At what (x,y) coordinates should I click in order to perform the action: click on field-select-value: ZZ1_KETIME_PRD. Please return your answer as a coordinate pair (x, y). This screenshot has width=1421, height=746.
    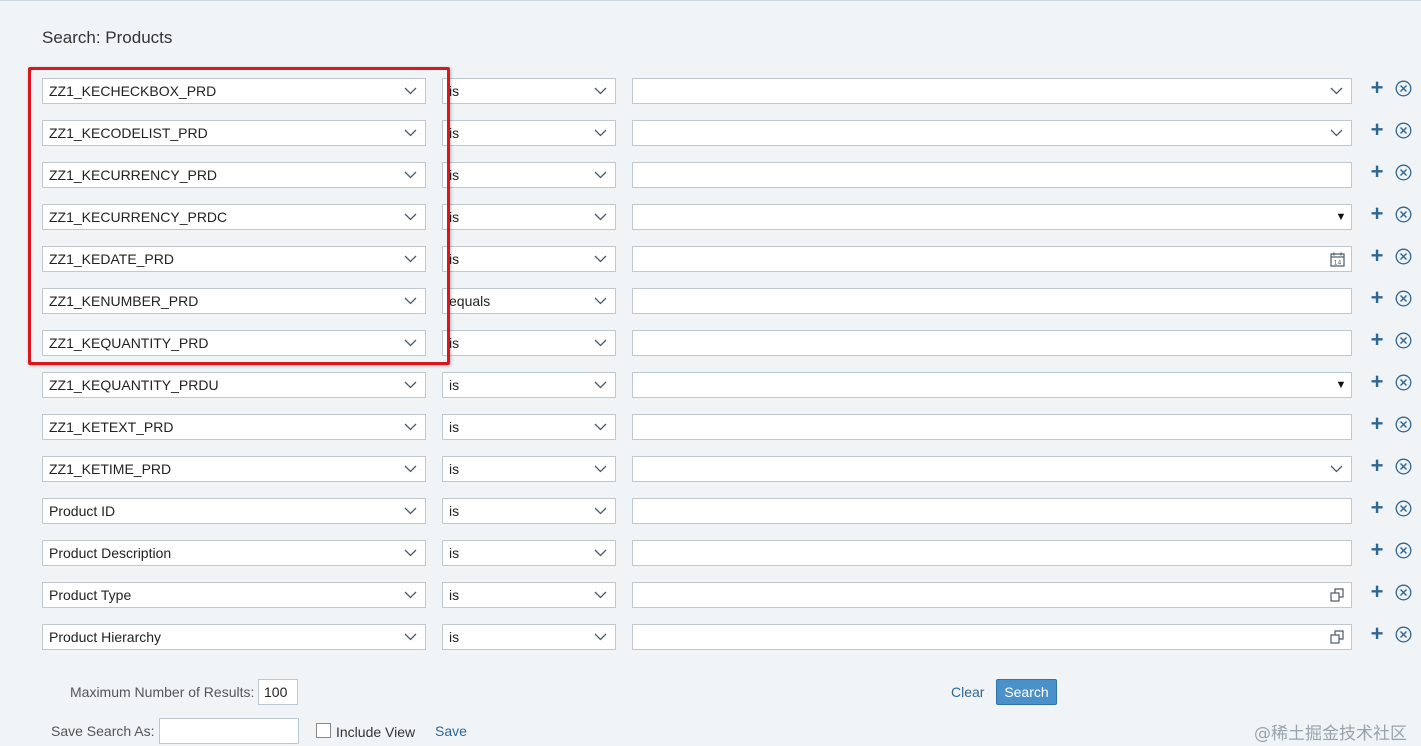
    Looking at the image, I should click on (110, 469).